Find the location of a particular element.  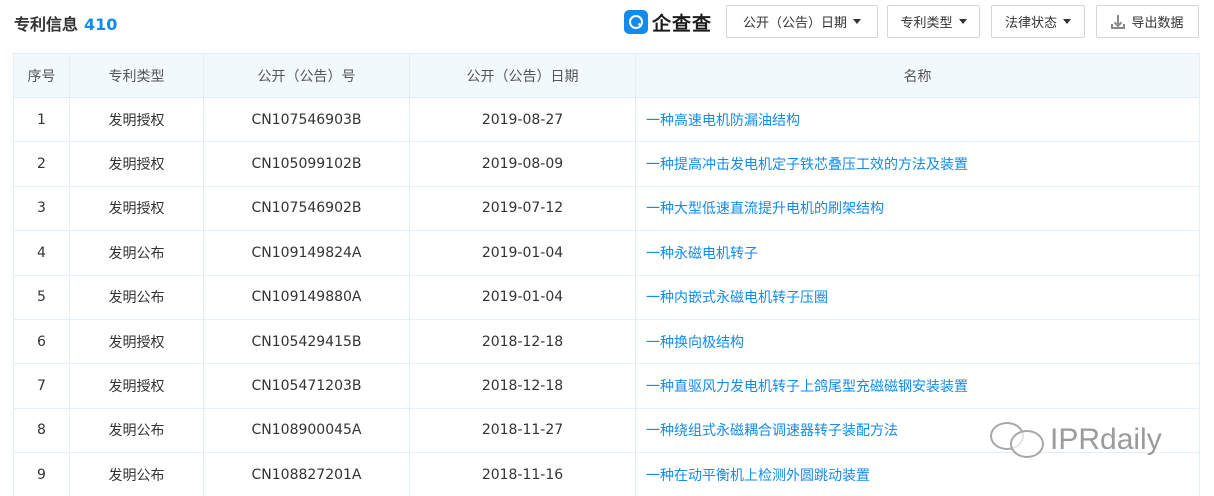

row-name-cell: 一种高速电机防漏油结构 is located at coordinates (917, 119).